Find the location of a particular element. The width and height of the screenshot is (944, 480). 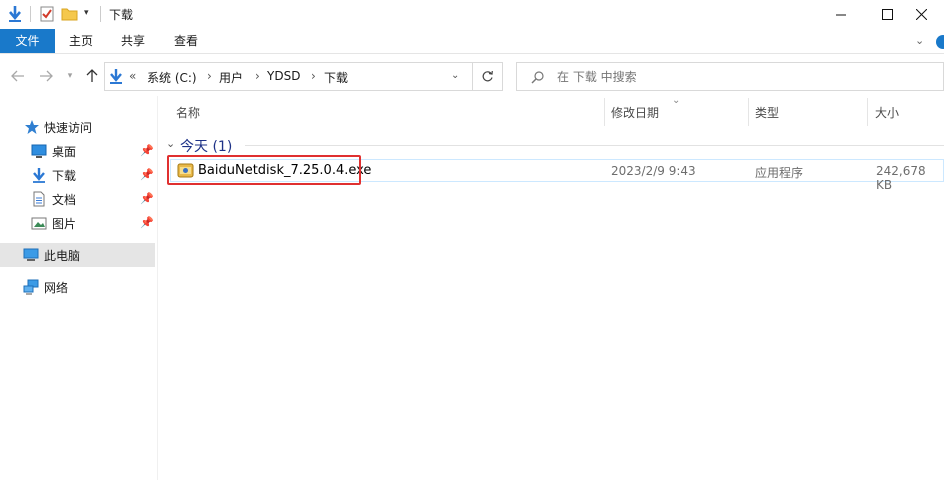

download-icon is located at coordinates (39, 175).